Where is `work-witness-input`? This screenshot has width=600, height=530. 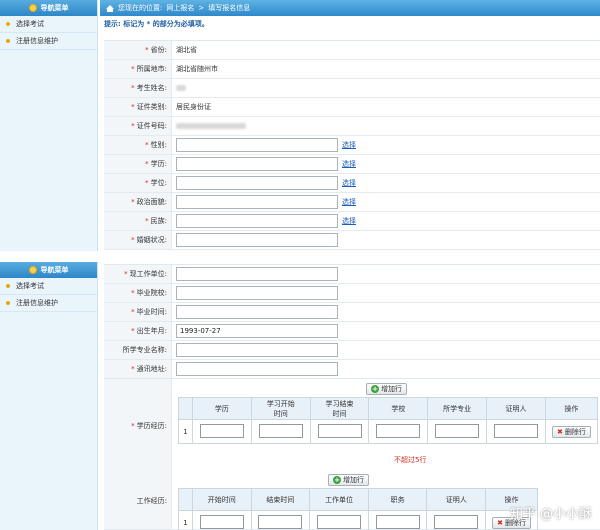
work-witness-input is located at coordinates (456, 521).